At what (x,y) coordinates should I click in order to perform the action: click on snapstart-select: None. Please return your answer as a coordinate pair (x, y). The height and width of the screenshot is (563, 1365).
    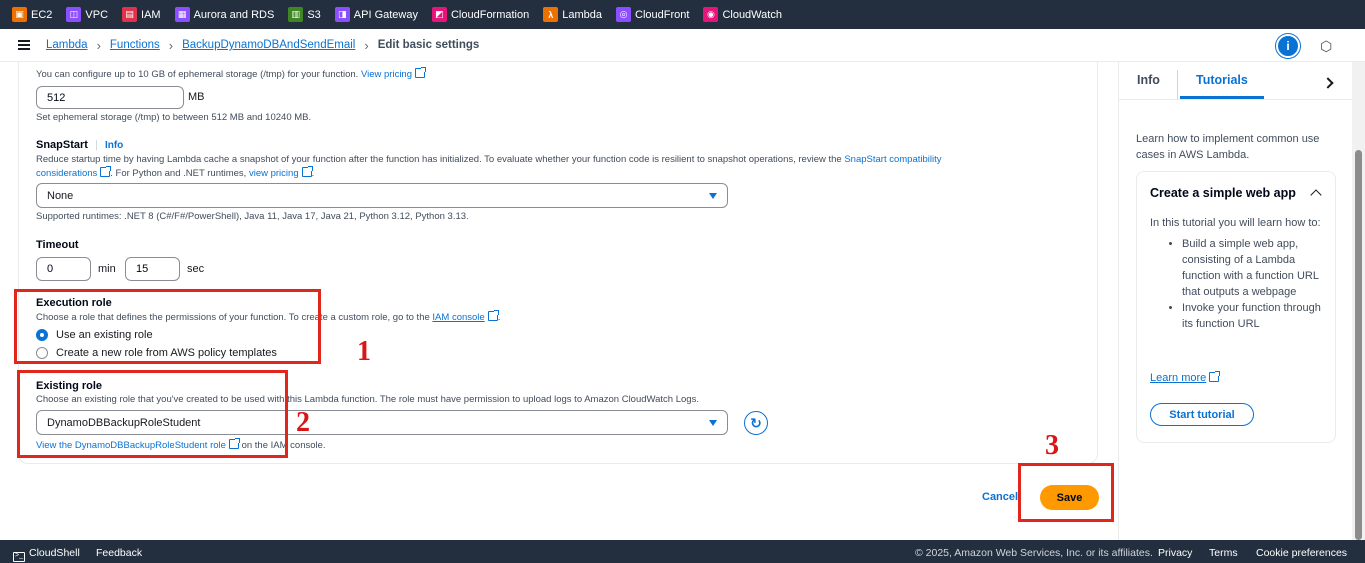
    Looking at the image, I should click on (382, 195).